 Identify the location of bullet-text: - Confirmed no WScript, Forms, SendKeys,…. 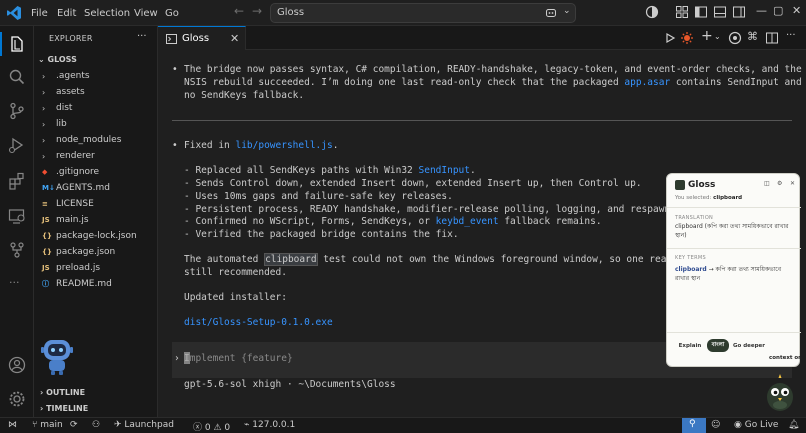
(310, 221).